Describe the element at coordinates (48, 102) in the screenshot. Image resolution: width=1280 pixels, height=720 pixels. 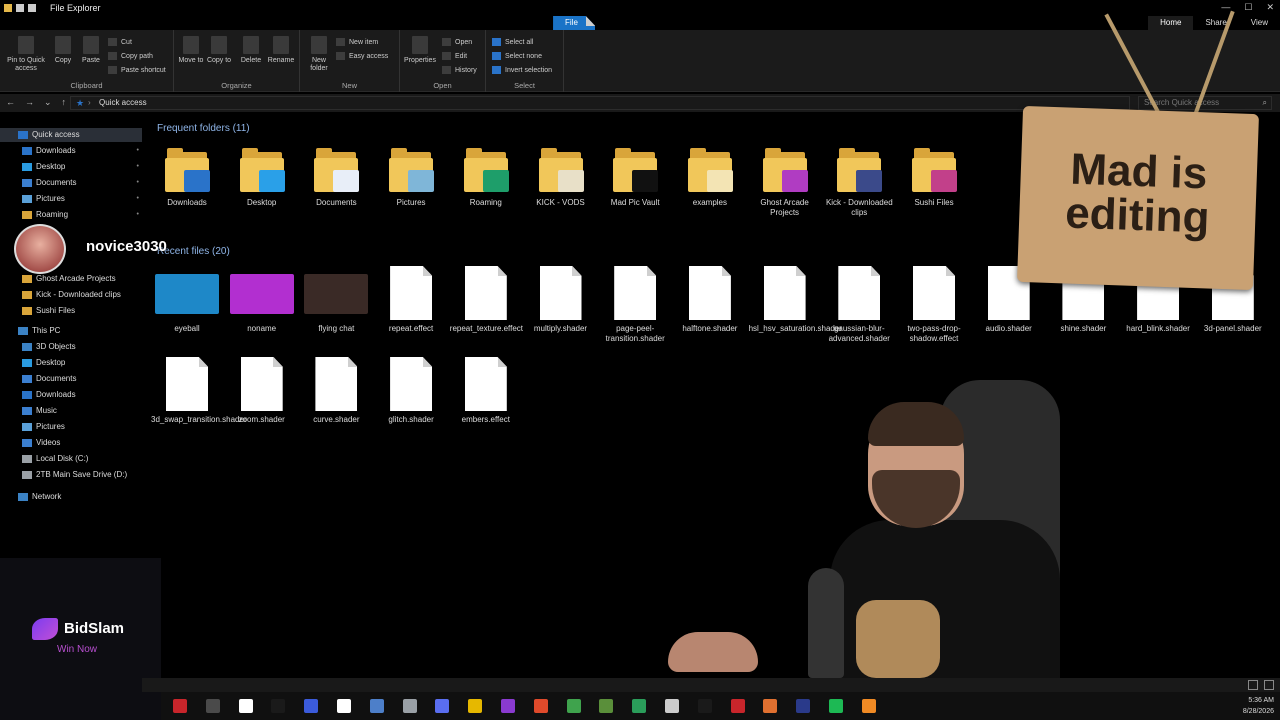
I see `recent-locations-icon: ⌄` at that location.